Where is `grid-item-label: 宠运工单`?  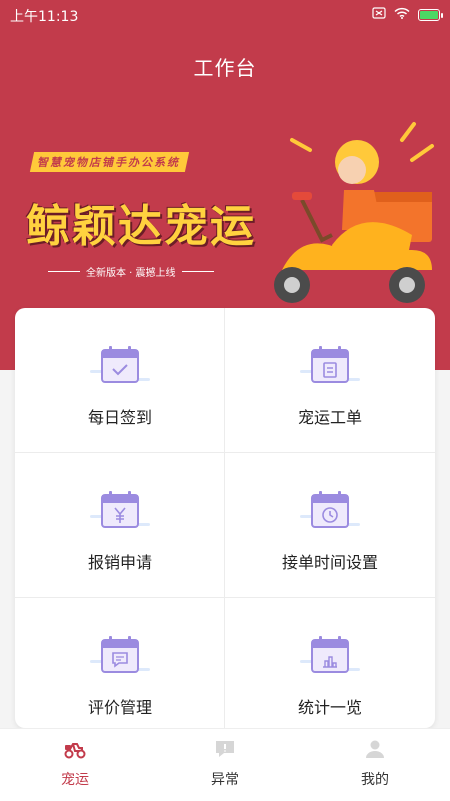
grid-item-label: 宠运工单 is located at coordinates (329, 417).